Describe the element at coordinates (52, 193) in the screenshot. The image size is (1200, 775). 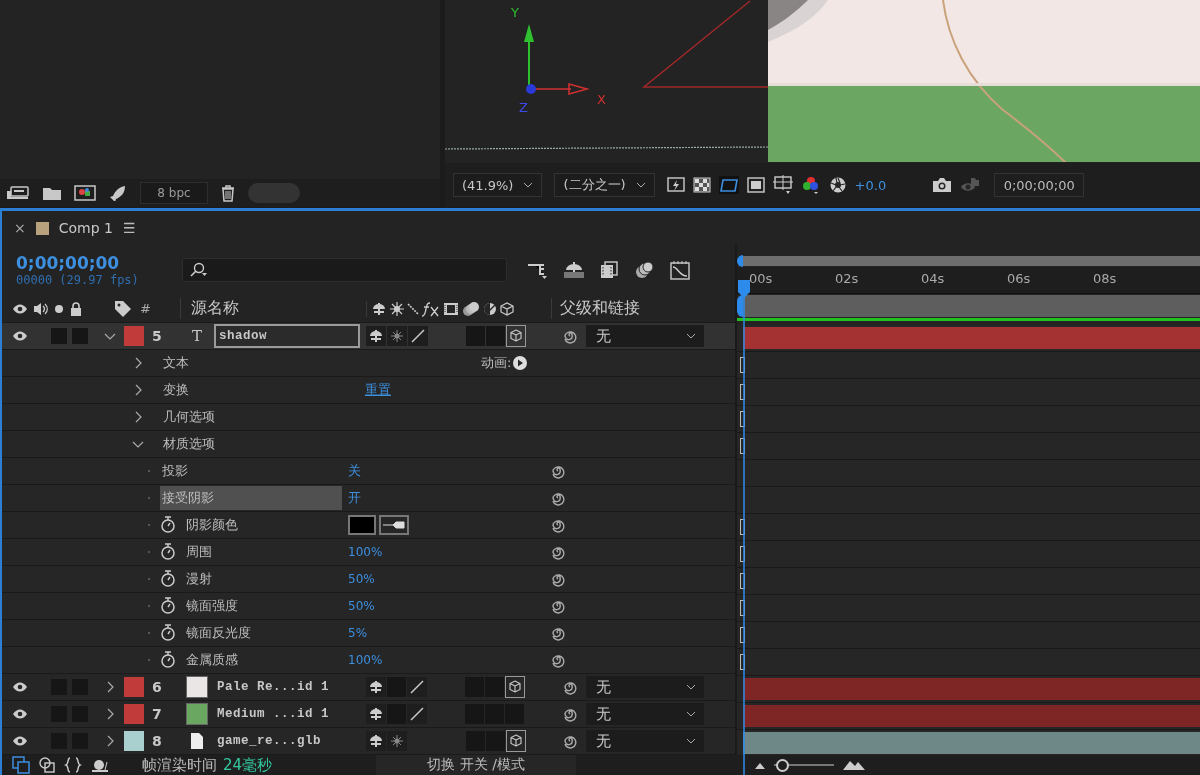
I see `folder-icon` at that location.